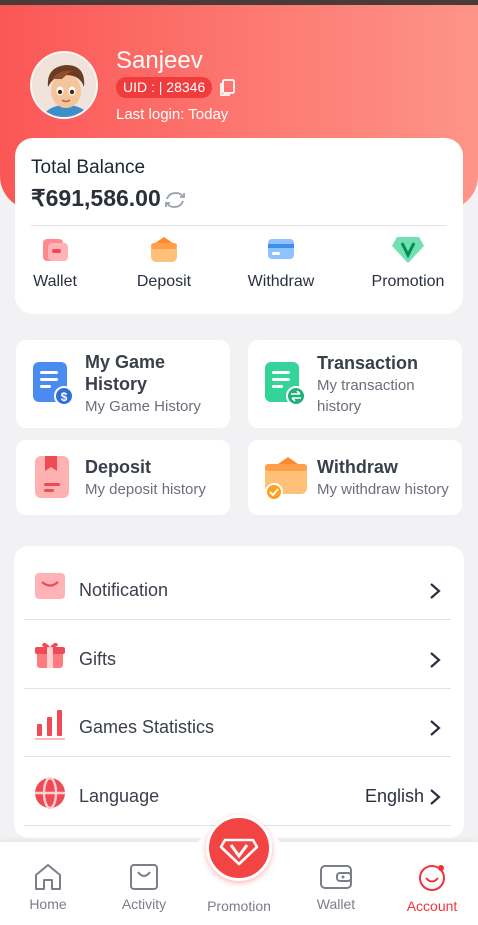 The image size is (478, 925). I want to click on username: Sanjeev, so click(159, 60).